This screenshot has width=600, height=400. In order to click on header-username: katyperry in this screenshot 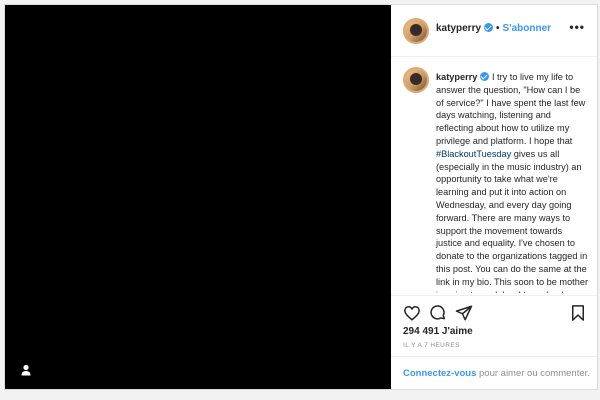, I will do `click(458, 28)`.